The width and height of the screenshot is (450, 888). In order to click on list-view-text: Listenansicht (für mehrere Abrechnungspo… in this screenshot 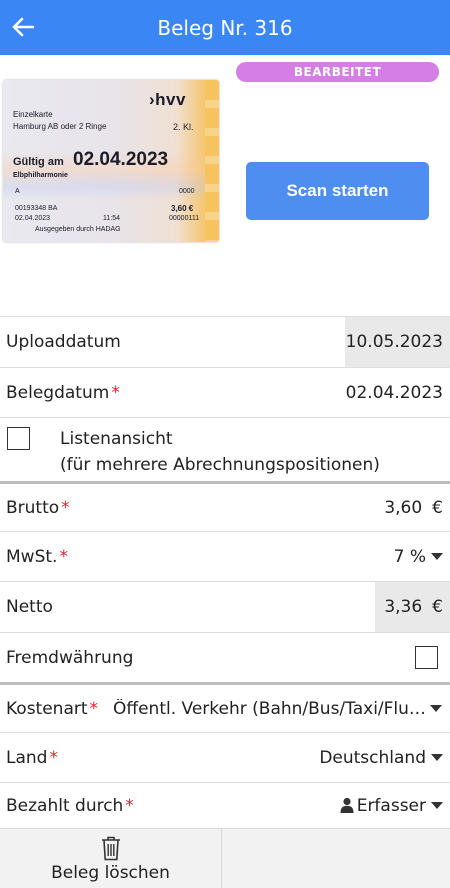, I will do `click(220, 452)`.